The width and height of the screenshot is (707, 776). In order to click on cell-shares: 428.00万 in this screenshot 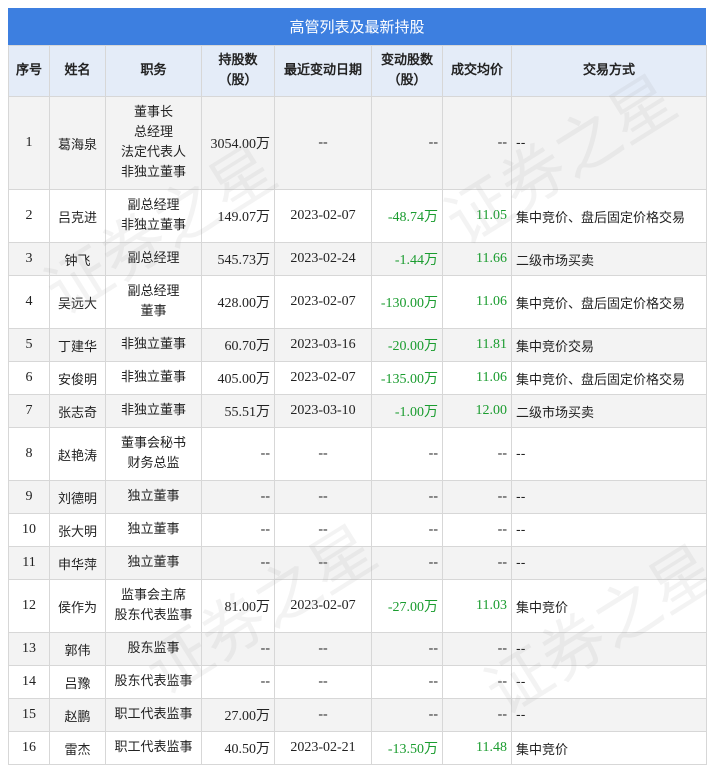, I will do `click(238, 302)`.